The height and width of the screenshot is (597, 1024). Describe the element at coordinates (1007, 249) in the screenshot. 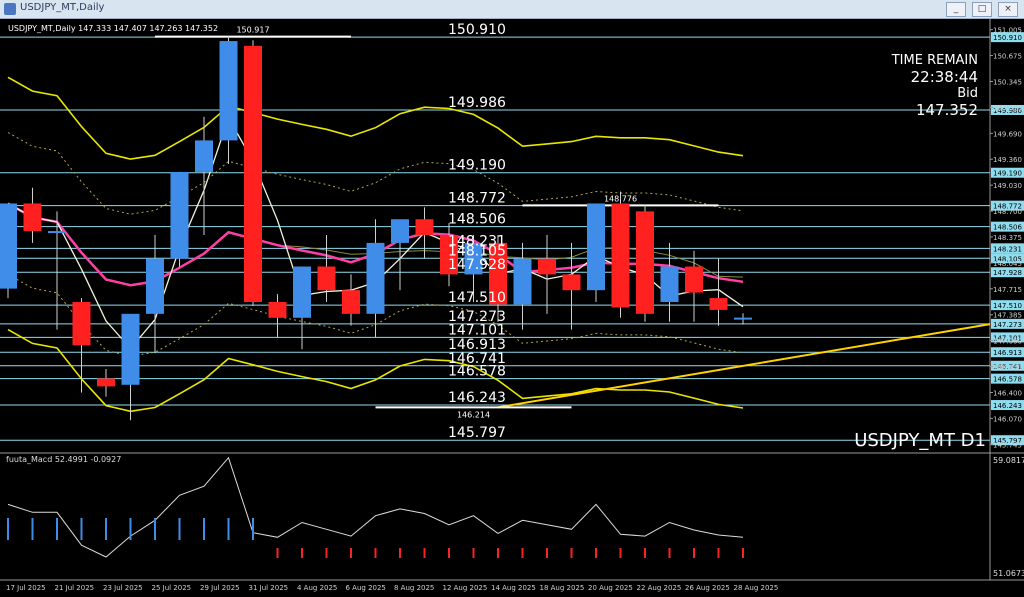

I see `price-level-tag-label: 148.231` at that location.